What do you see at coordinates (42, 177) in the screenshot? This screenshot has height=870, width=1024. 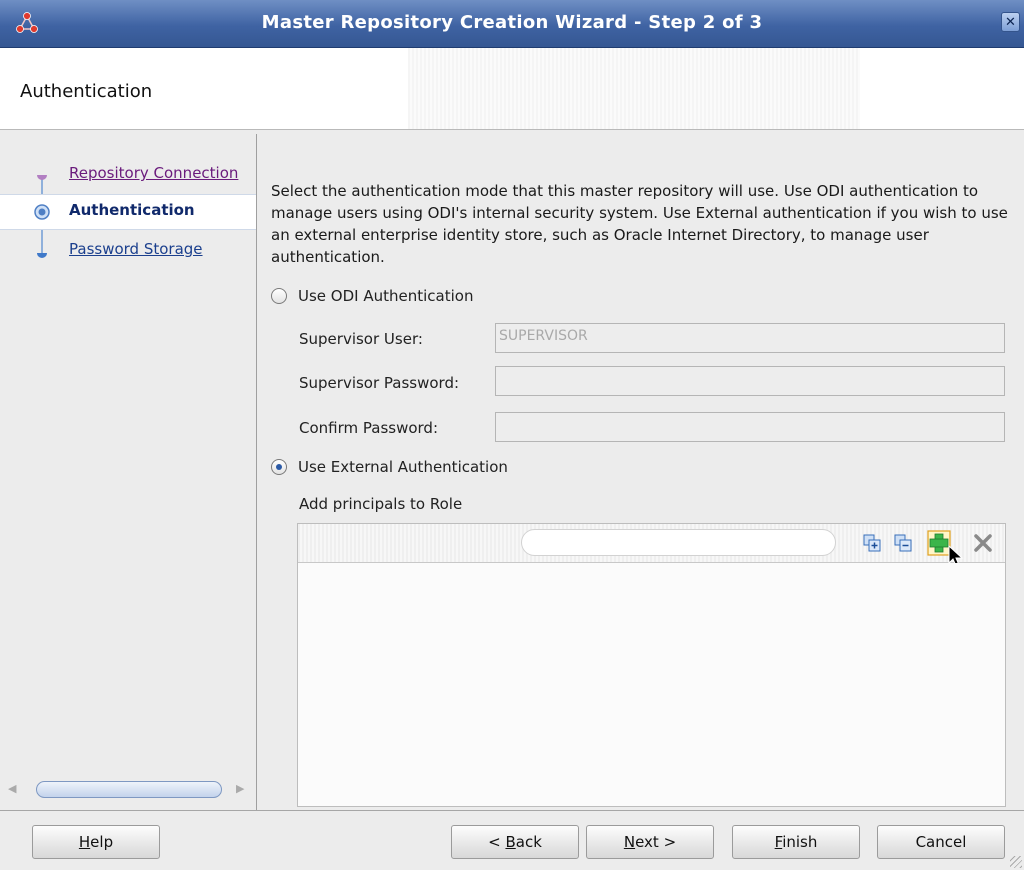 I see `step-visited-icon` at bounding box center [42, 177].